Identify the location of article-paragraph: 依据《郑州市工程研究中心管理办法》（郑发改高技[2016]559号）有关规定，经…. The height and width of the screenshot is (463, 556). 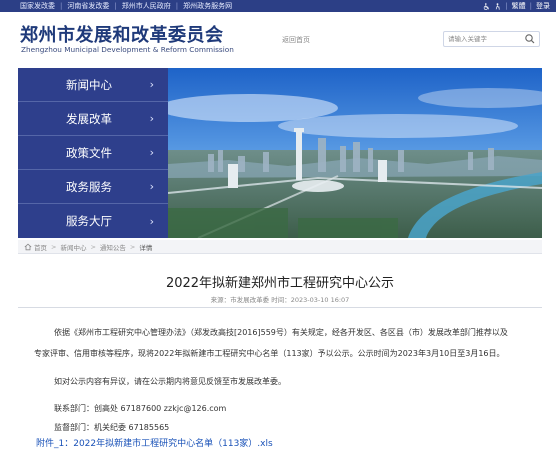
(281, 332).